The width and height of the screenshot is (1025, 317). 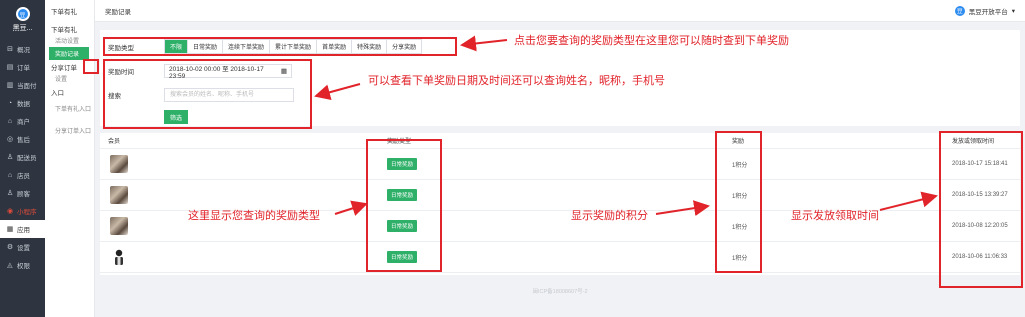 What do you see at coordinates (516, 81) in the screenshot?
I see `annotation-text-date: 可以查看下单奖励日期及时间还可以查询姓名，昵称，手机号` at bounding box center [516, 81].